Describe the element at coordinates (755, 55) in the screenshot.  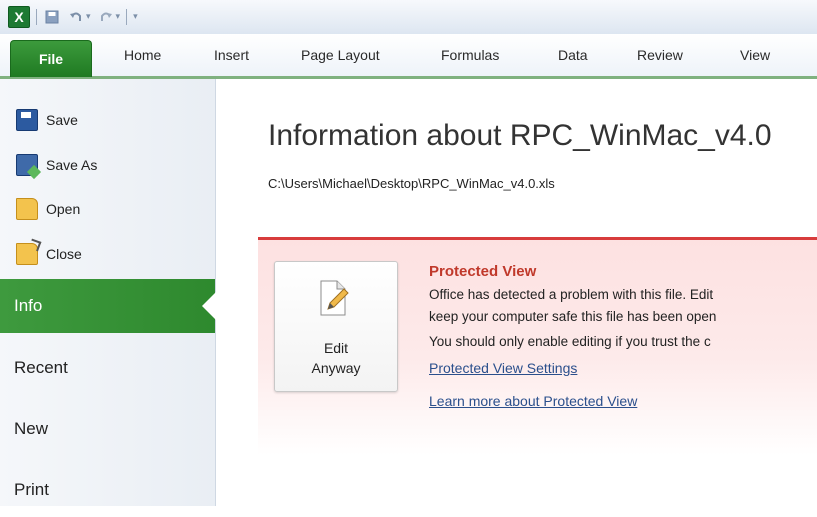
I see `tab-view: View` at that location.